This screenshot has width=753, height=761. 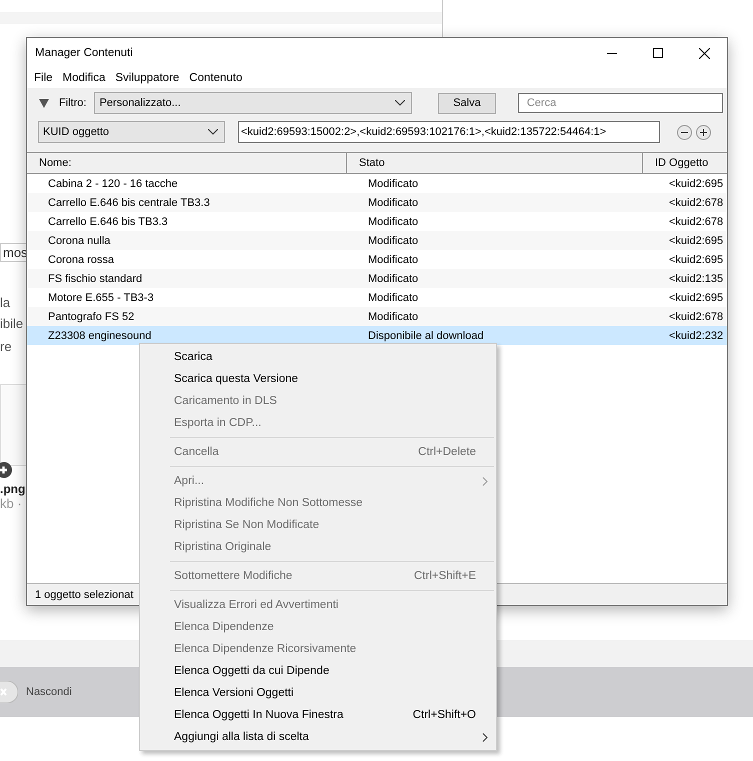 I want to click on file-size: kb ·, so click(x=11, y=503).